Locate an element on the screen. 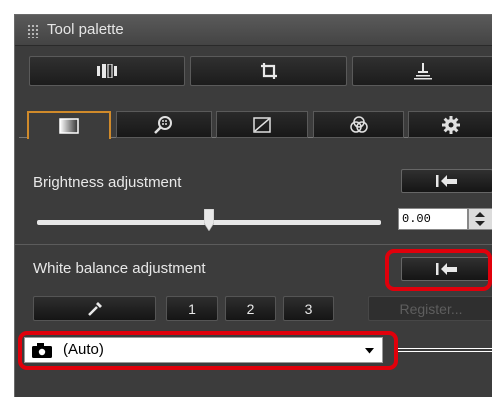 The height and width of the screenshot is (397, 492). brightness-reset-button is located at coordinates (446, 181).